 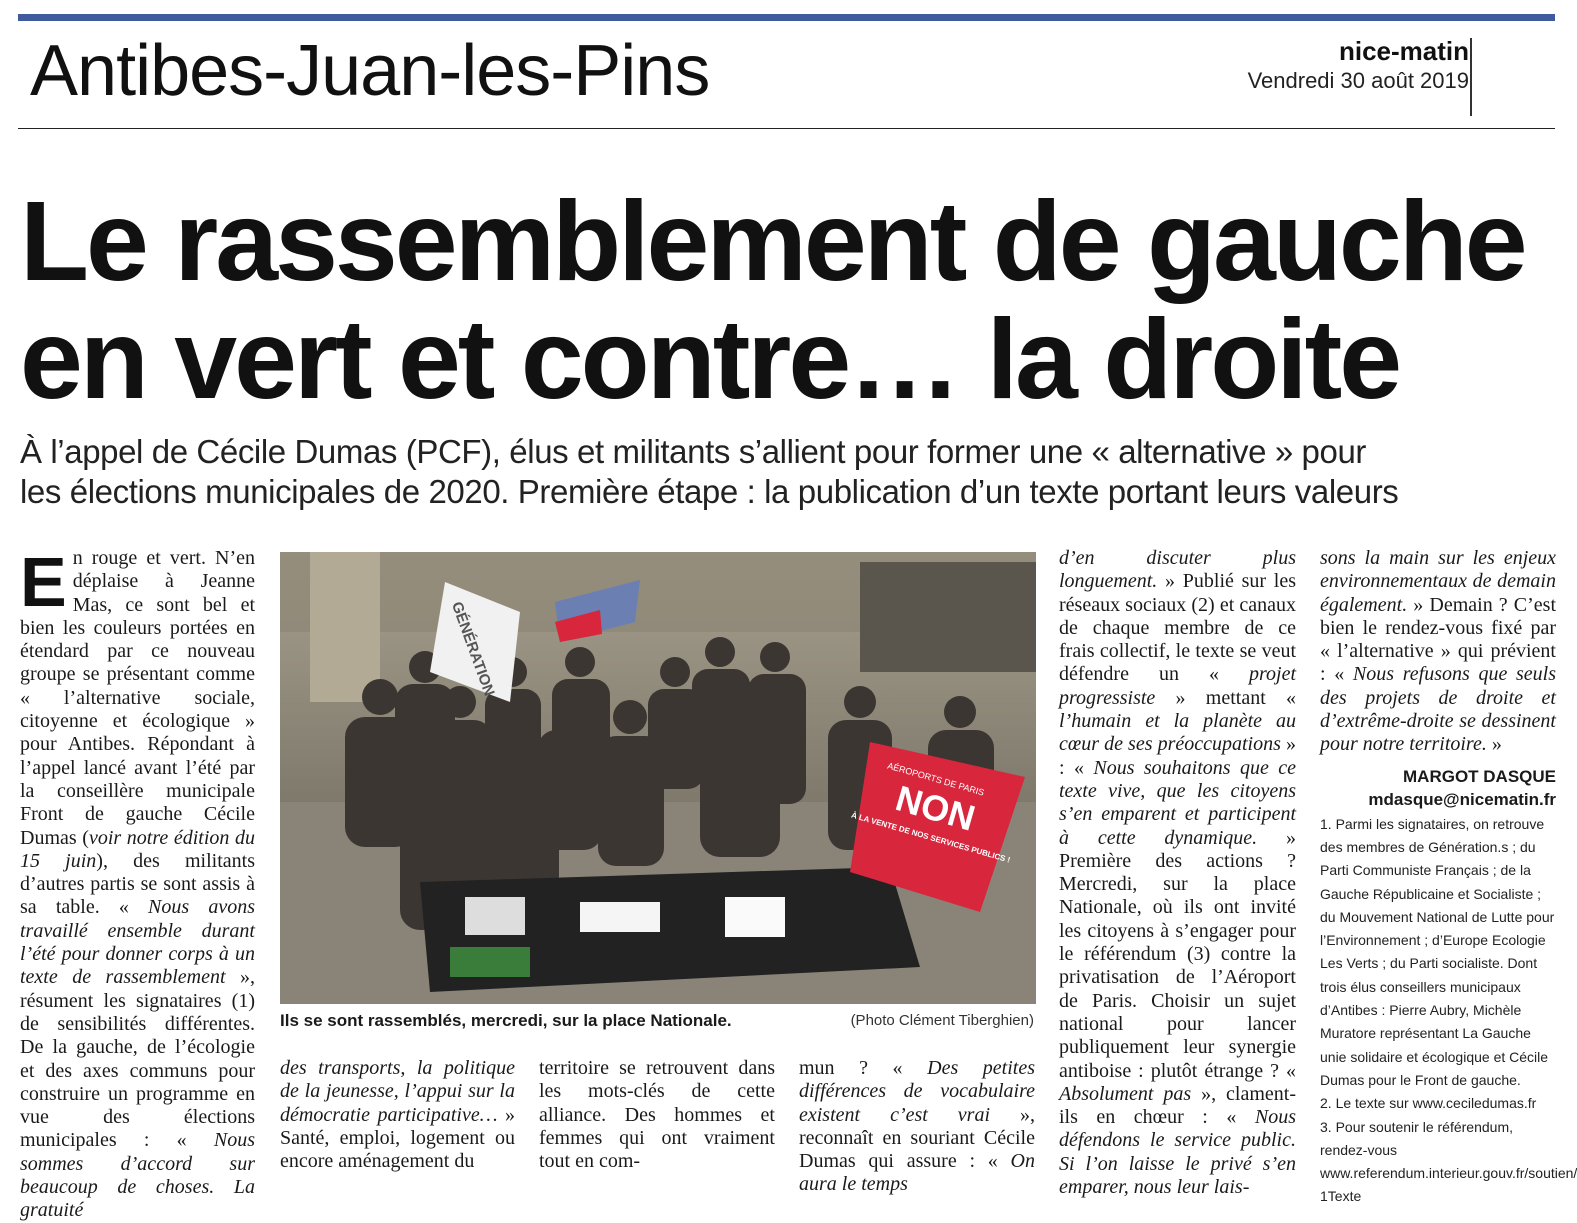 What do you see at coordinates (1479, 776) in the screenshot?
I see `author-name: MARGOT DASQUE` at bounding box center [1479, 776].